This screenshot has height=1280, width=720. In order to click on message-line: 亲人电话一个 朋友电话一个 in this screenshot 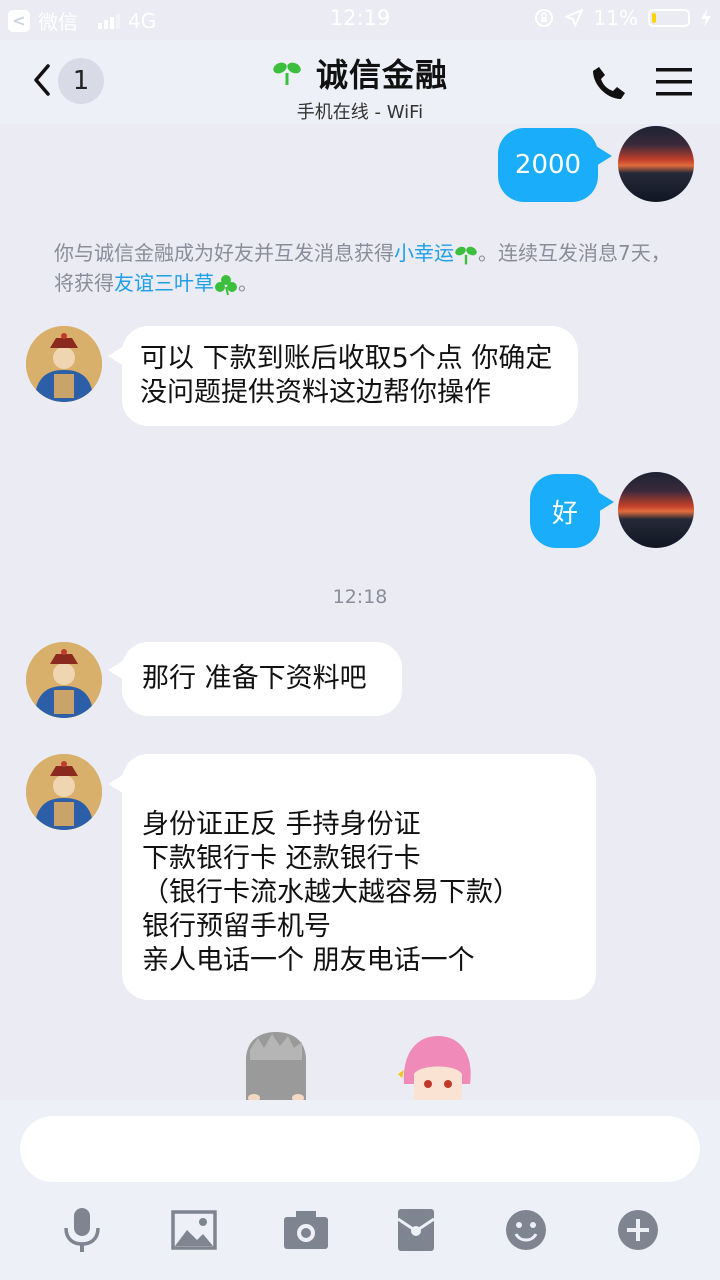, I will do `click(308, 960)`.